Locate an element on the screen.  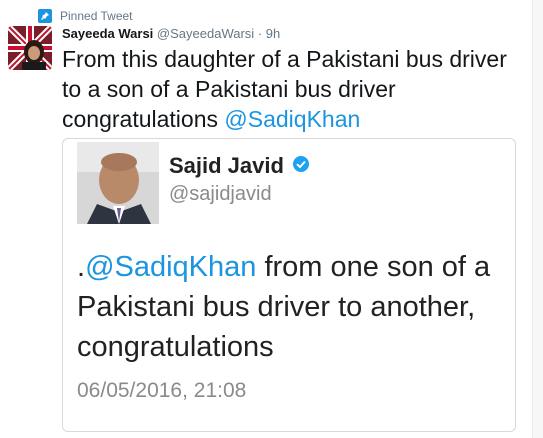
pin-icon is located at coordinates (45, 16).